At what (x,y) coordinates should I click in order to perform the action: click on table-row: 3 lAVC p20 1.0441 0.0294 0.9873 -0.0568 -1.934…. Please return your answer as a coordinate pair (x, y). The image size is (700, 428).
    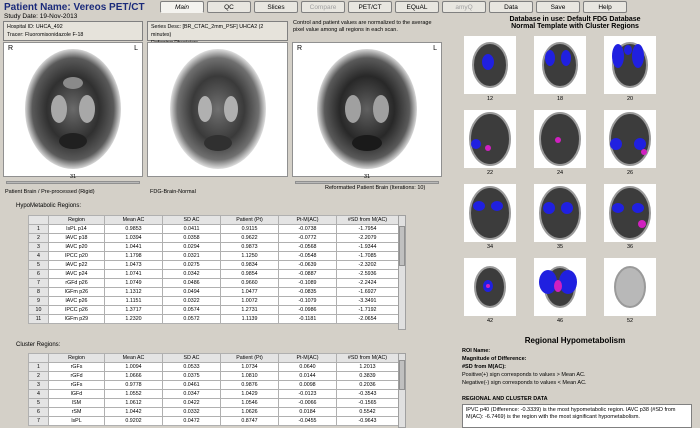
    Looking at the image, I should click on (213, 247).